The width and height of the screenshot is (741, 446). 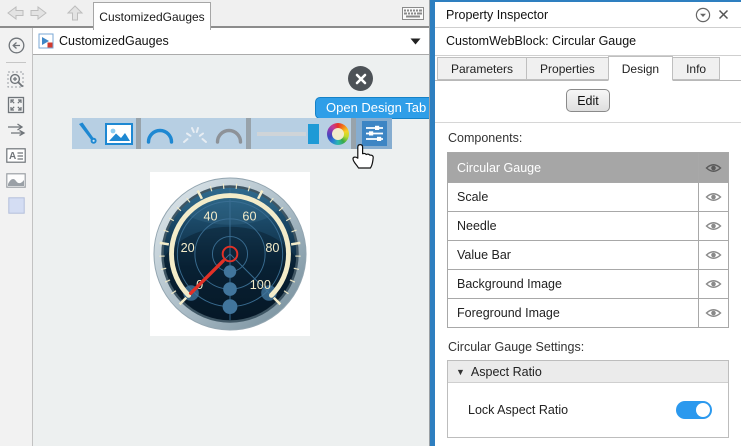 What do you see at coordinates (567, 68) in the screenshot?
I see `tab-properties: Properties` at bounding box center [567, 68].